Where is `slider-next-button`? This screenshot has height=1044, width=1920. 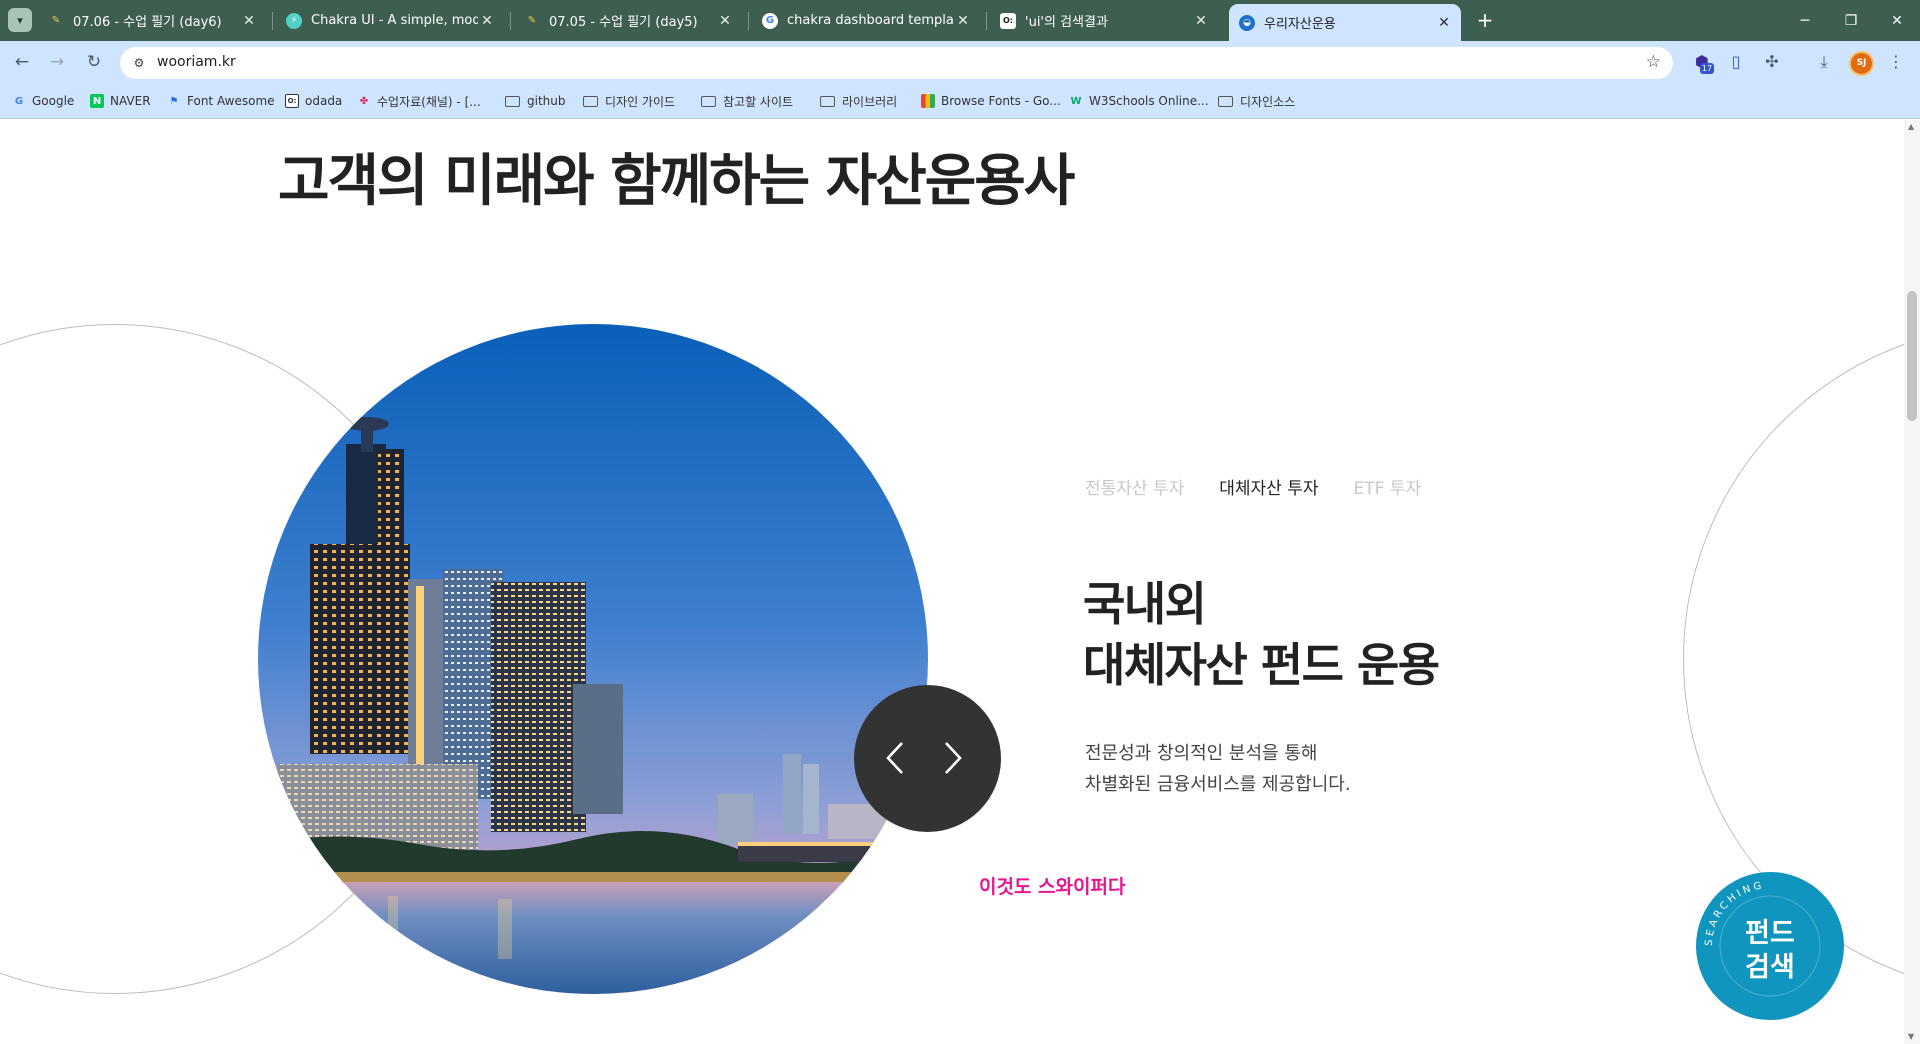 slider-next-button is located at coordinates (952, 758).